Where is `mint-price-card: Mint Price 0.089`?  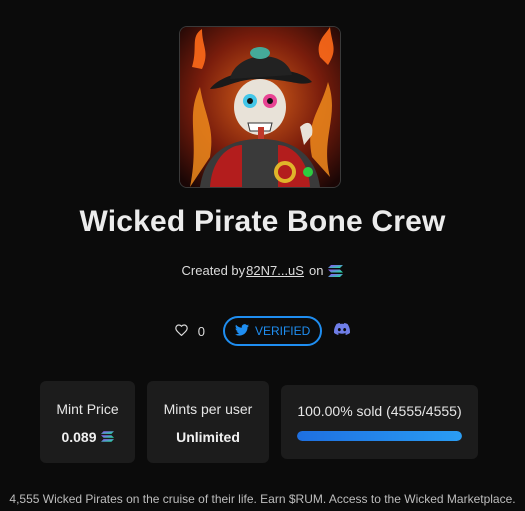
mint-price-card: Mint Price 0.089 is located at coordinates (87, 422).